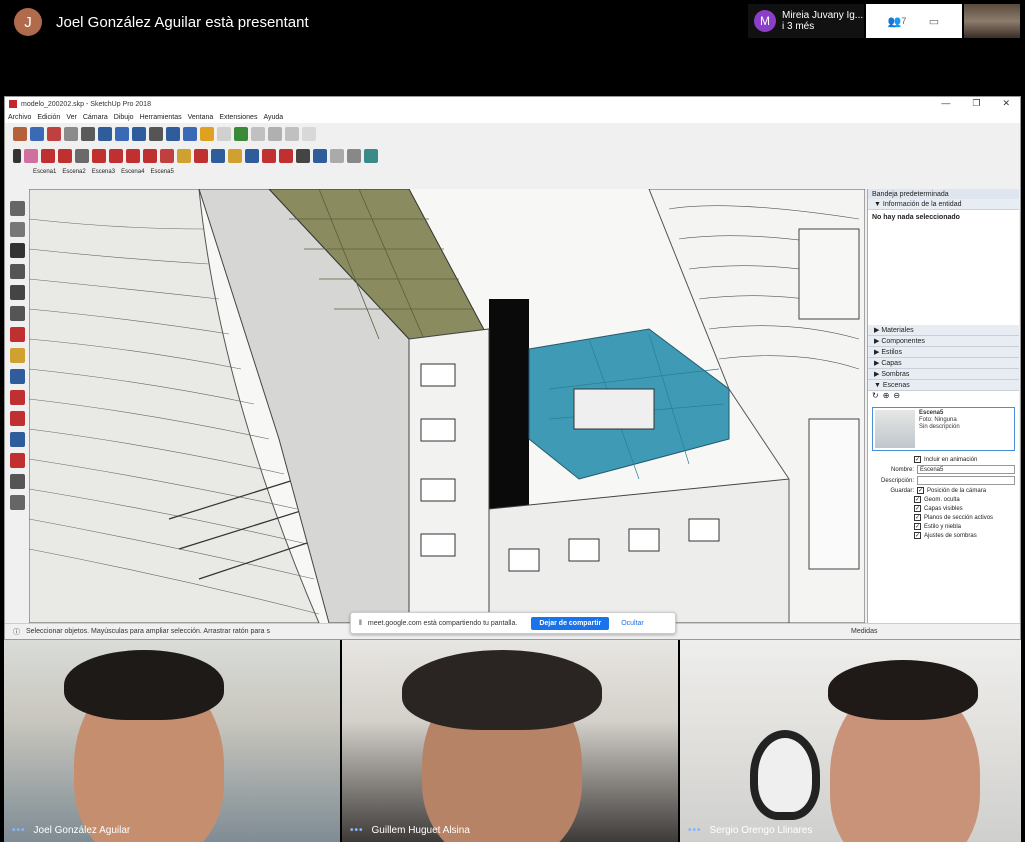 Image resolution: width=1025 pixels, height=842 pixels. Describe the element at coordinates (48, 117) in the screenshot. I see `menu-edicion: Edición` at that location.